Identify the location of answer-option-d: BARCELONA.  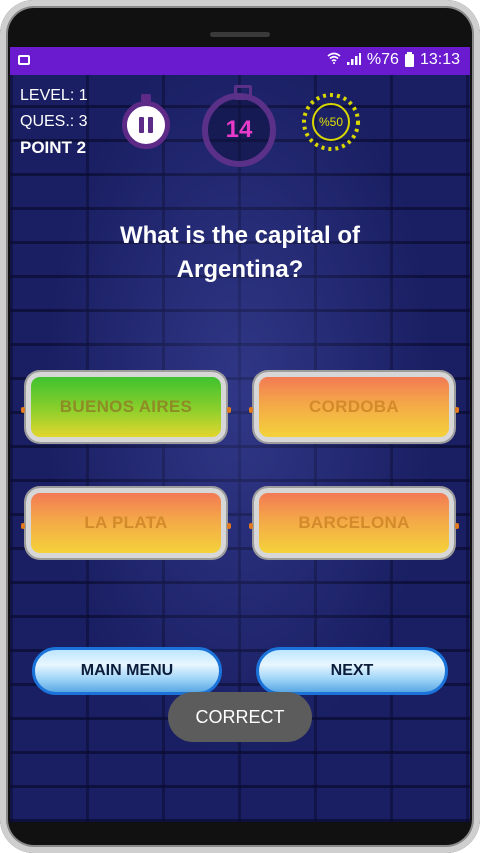
(354, 523).